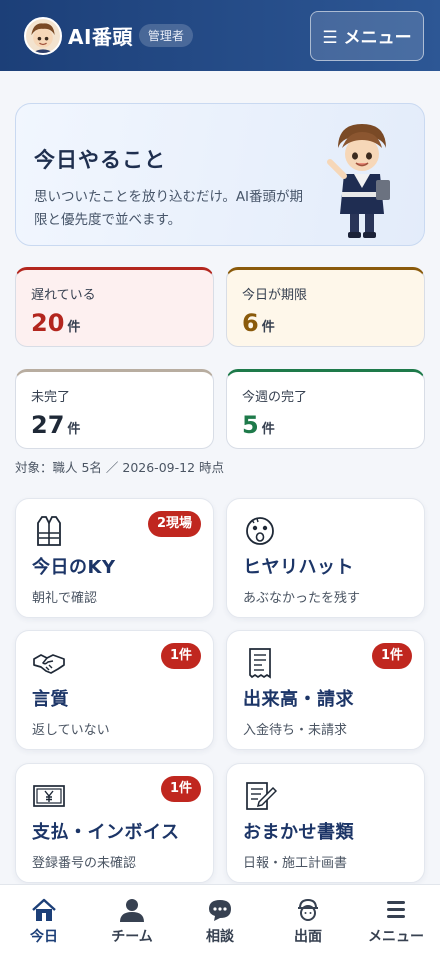  I want to click on stat-due-today: 今日が期限 6 件, so click(325, 307).